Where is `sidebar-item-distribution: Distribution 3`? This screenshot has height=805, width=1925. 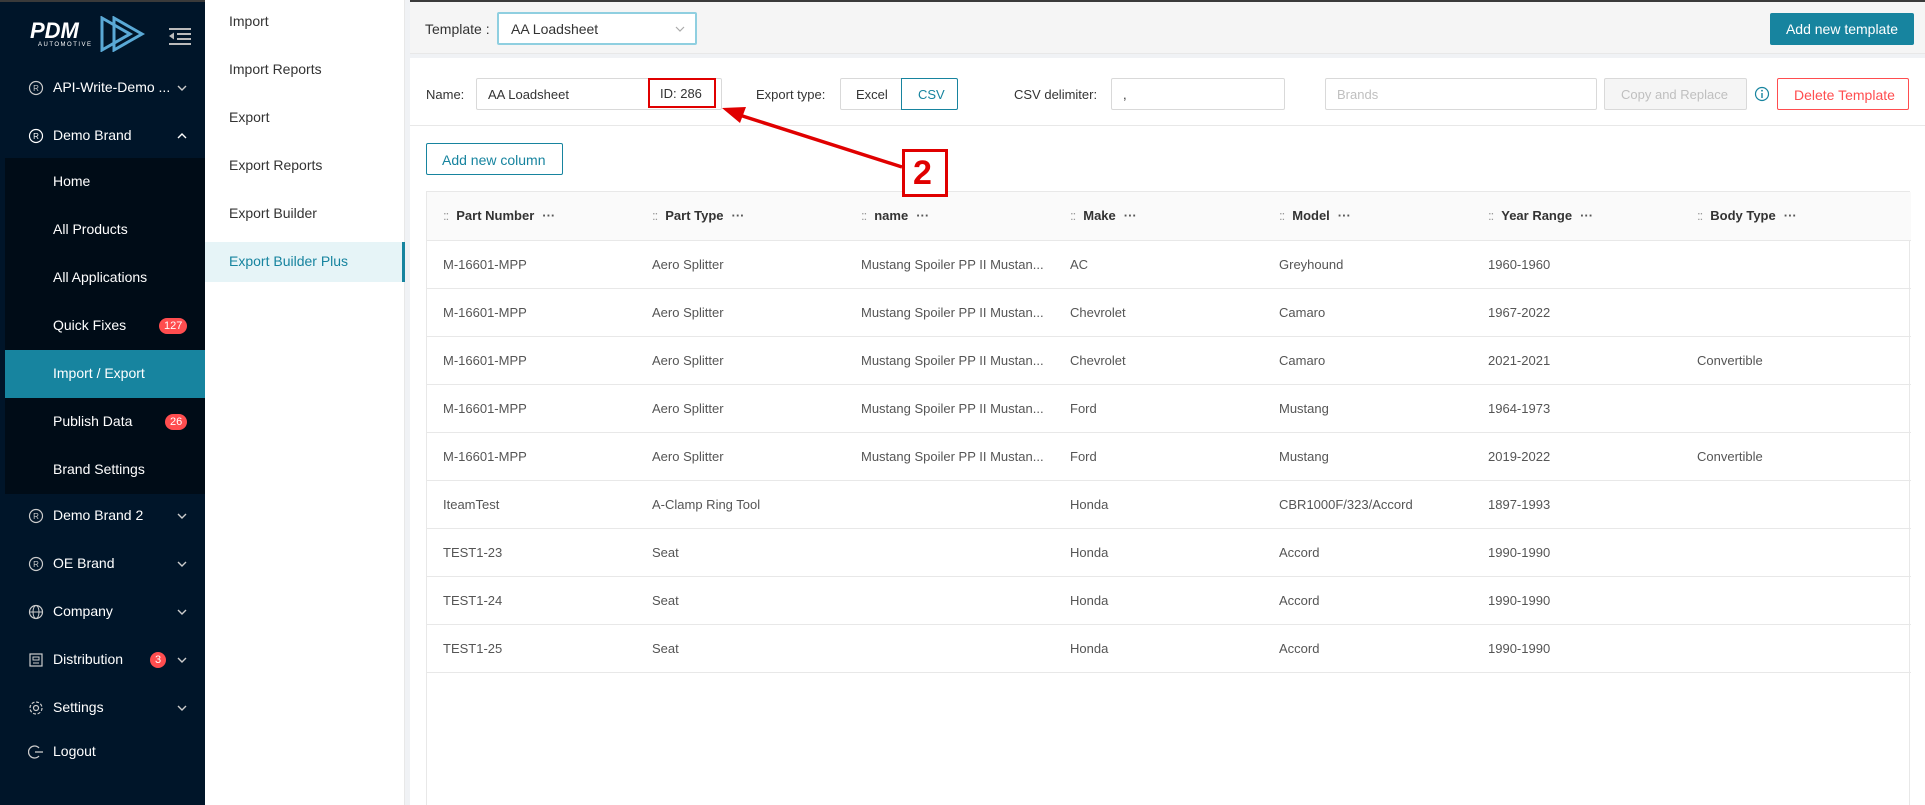
sidebar-item-distribution: Distribution 3 is located at coordinates (102, 660).